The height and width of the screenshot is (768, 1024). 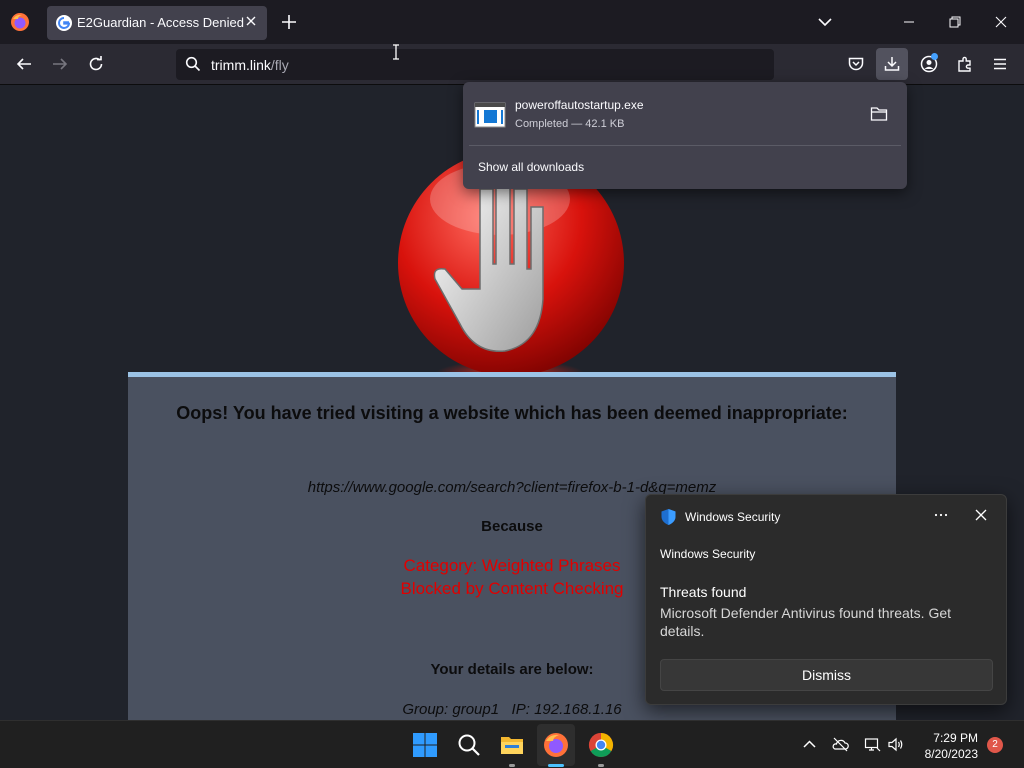 What do you see at coordinates (24, 64) in the screenshot?
I see `back-icon` at bounding box center [24, 64].